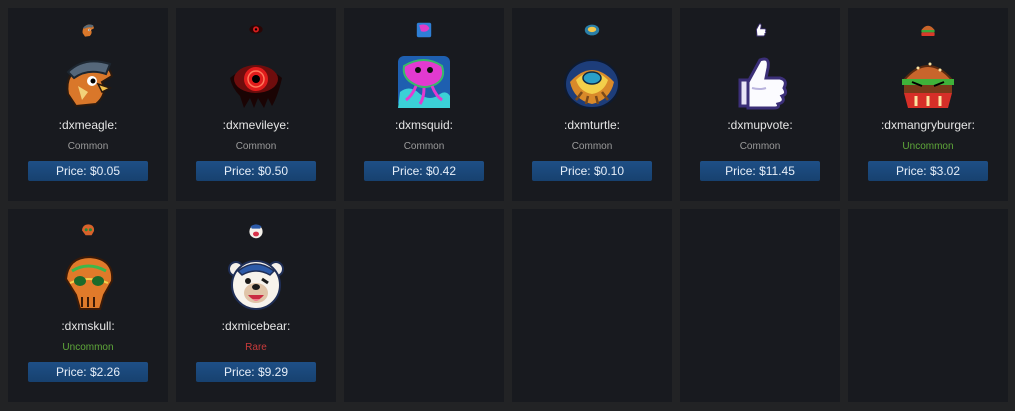 The image size is (1015, 411). I want to click on item-name: :dxmevileye:, so click(256, 125).